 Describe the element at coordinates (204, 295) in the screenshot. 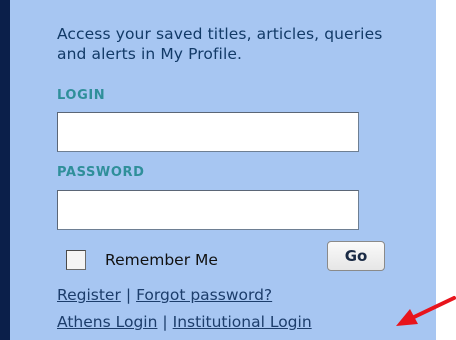

I see `forgot-password-link: Forgot password?` at that location.